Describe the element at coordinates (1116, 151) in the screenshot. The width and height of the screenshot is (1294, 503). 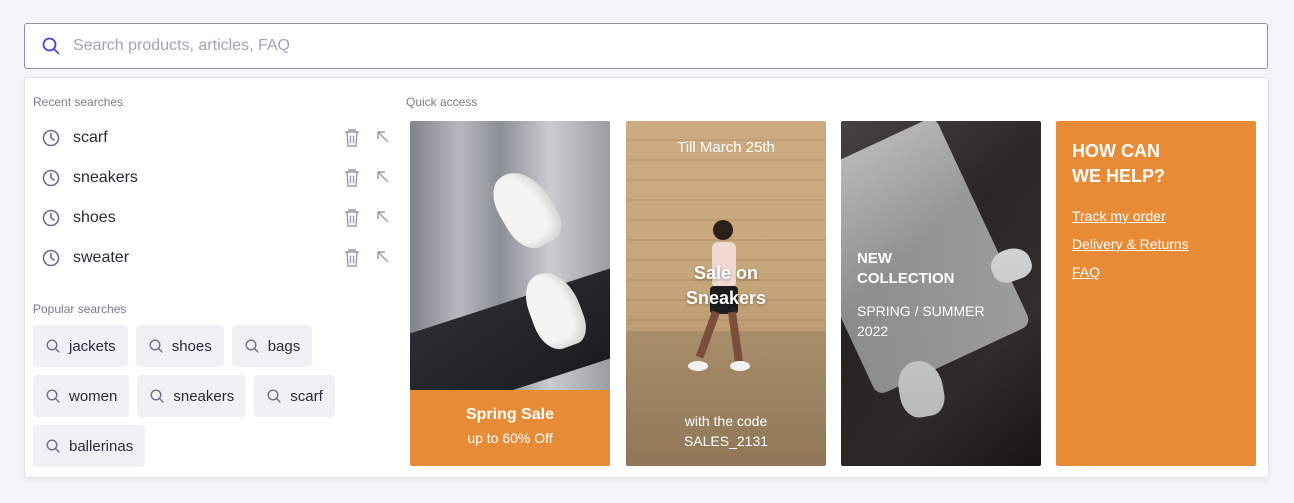
I see `card-title-line1: HOW CAN` at that location.